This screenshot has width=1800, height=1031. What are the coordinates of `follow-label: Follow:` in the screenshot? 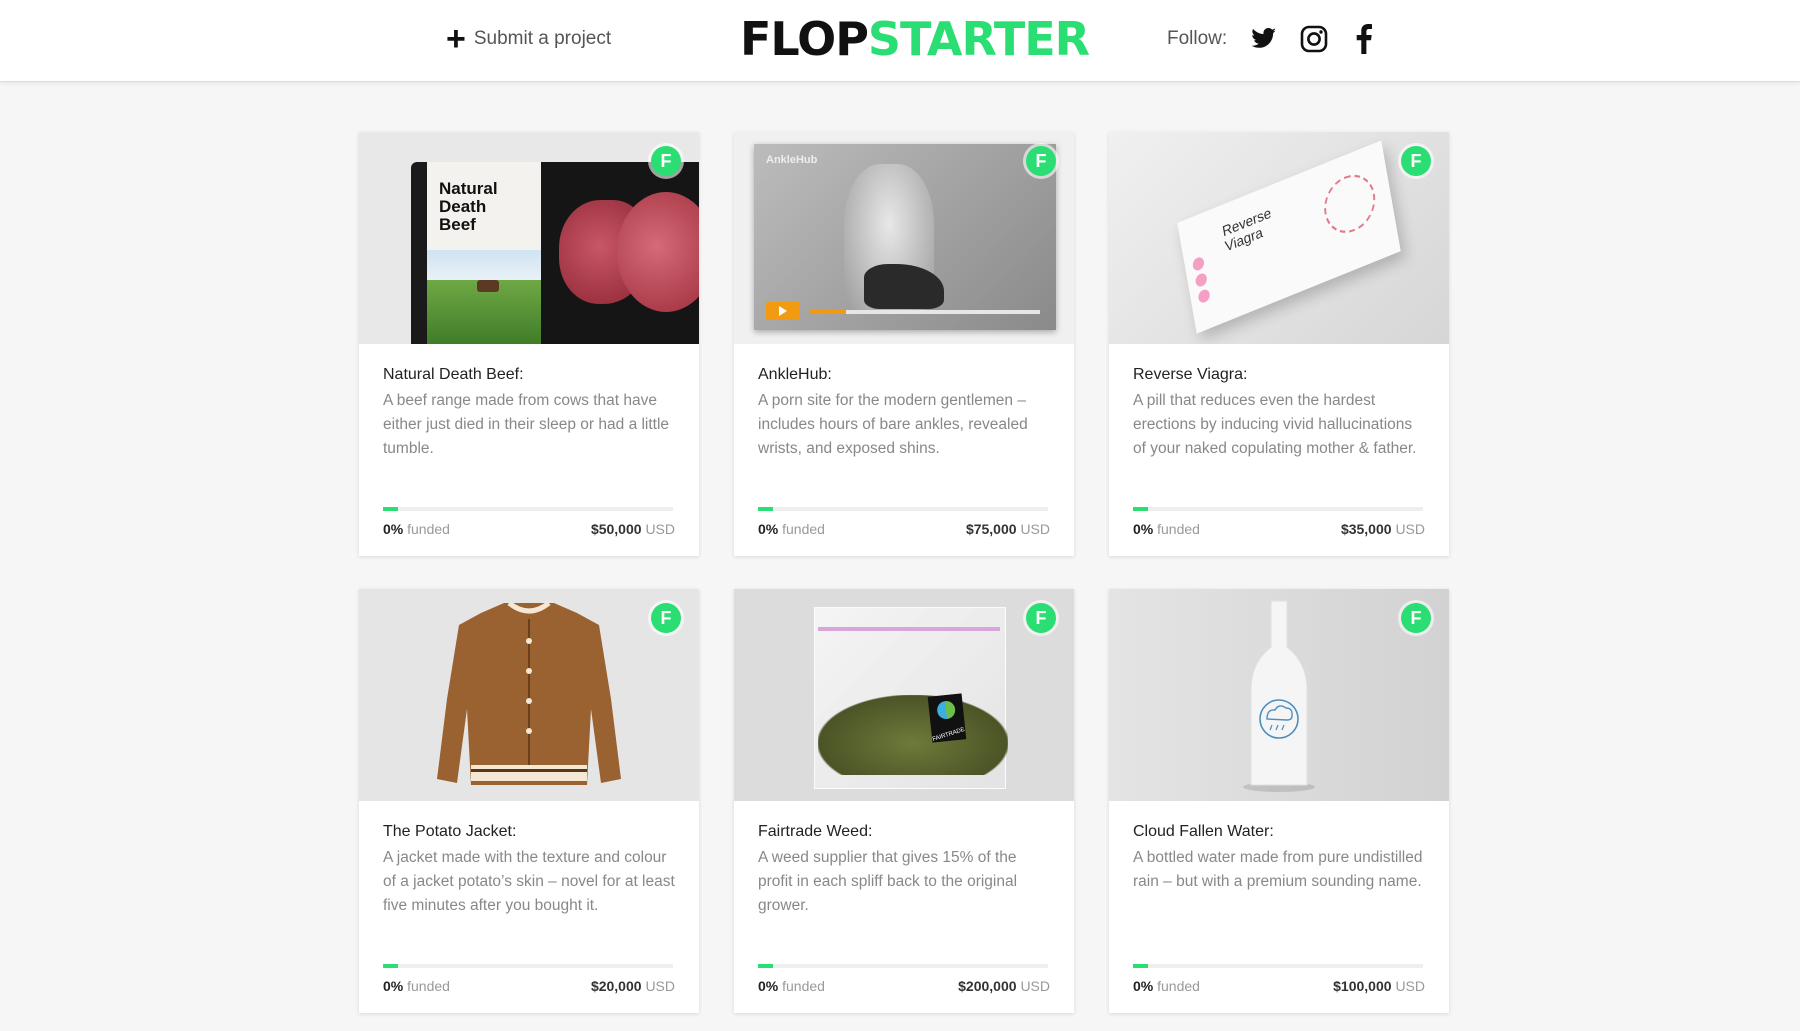 It's located at (1197, 38).